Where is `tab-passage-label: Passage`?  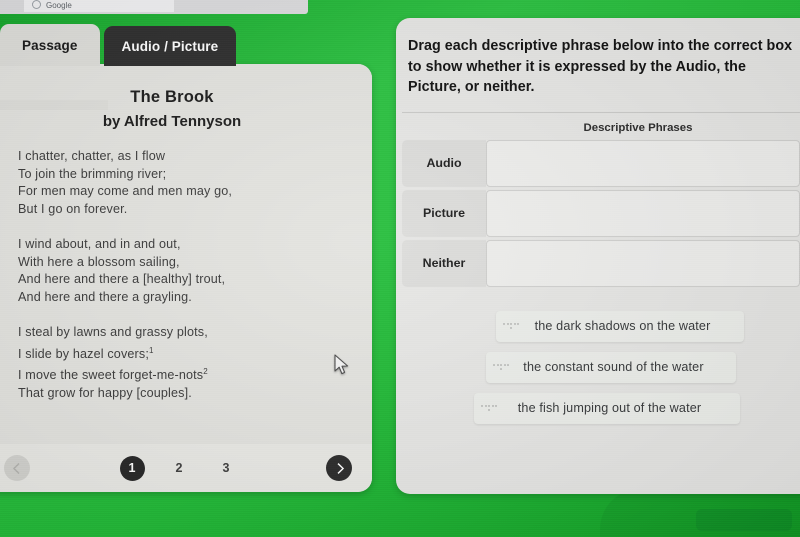
tab-passage-label: Passage is located at coordinates (50, 45).